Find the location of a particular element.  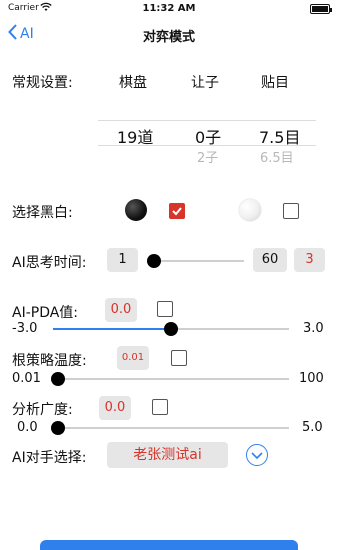

breadth-slider-track is located at coordinates (173, 428).